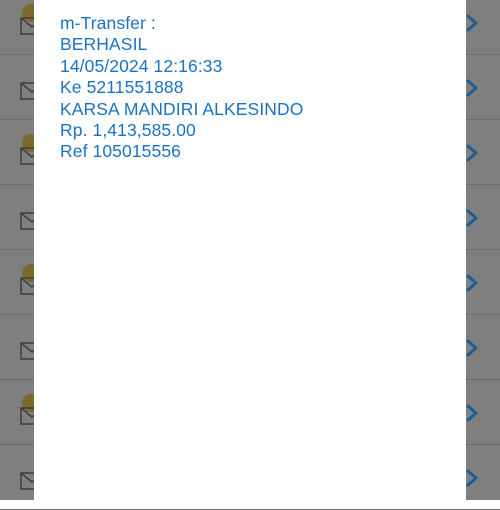 This screenshot has height=510, width=500. Describe the element at coordinates (141, 65) in the screenshot. I see `message-datetime: 14/05/2024 12:16:33` at that location.